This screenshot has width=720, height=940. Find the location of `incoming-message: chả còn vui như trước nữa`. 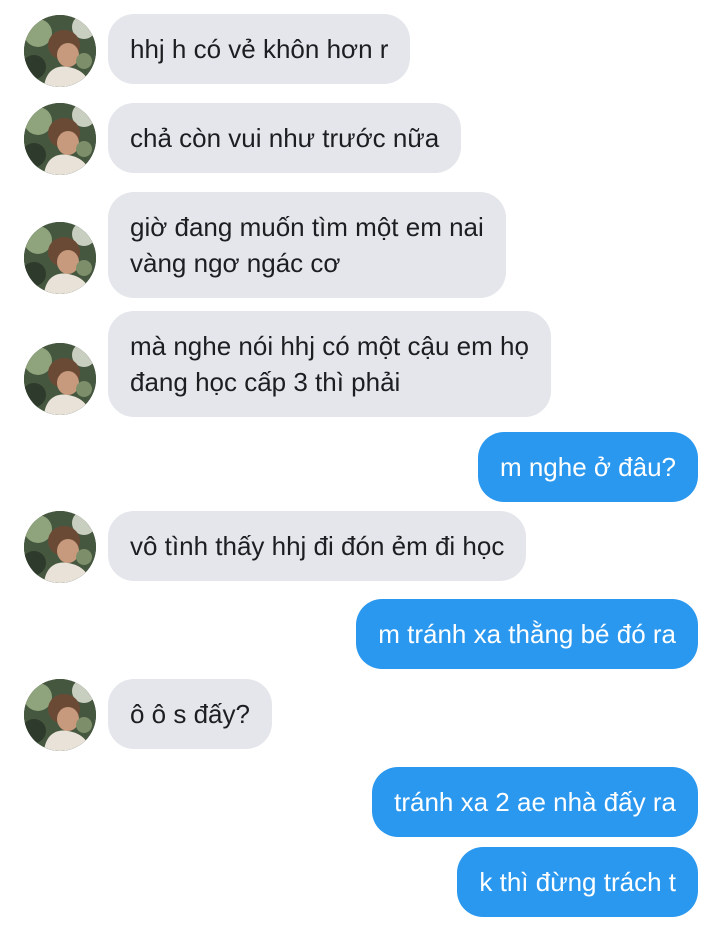

incoming-message: chả còn vui như trước nữa is located at coordinates (285, 138).